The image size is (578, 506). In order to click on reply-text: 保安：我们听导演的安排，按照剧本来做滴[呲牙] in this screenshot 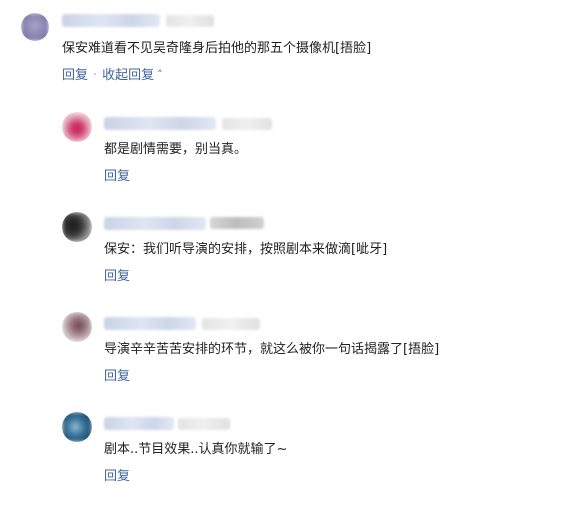, I will do `click(246, 249)`.